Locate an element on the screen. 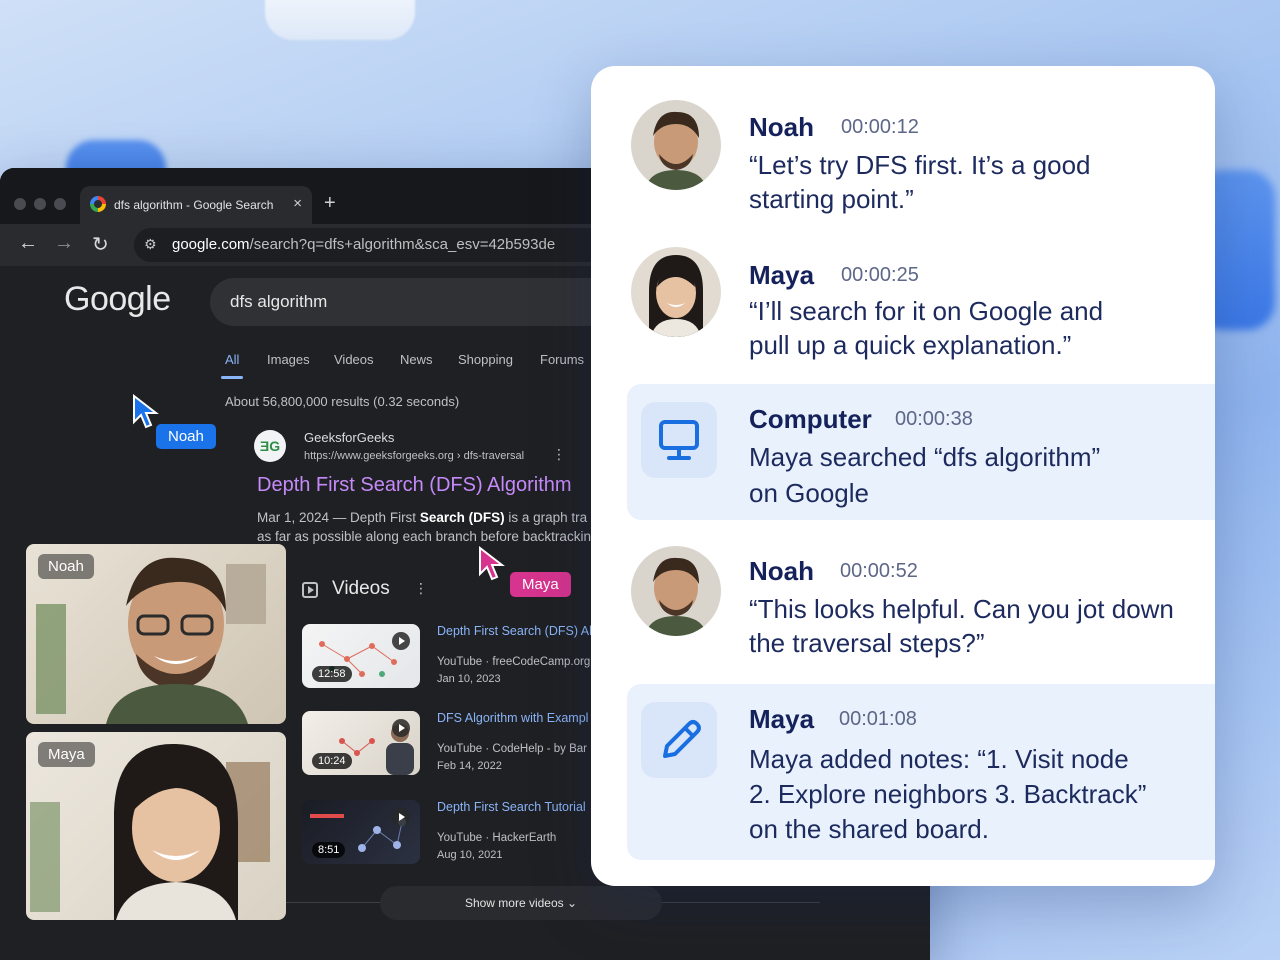 This screenshot has width=1280, height=960. tab-videos: Videos is located at coordinates (354, 359).